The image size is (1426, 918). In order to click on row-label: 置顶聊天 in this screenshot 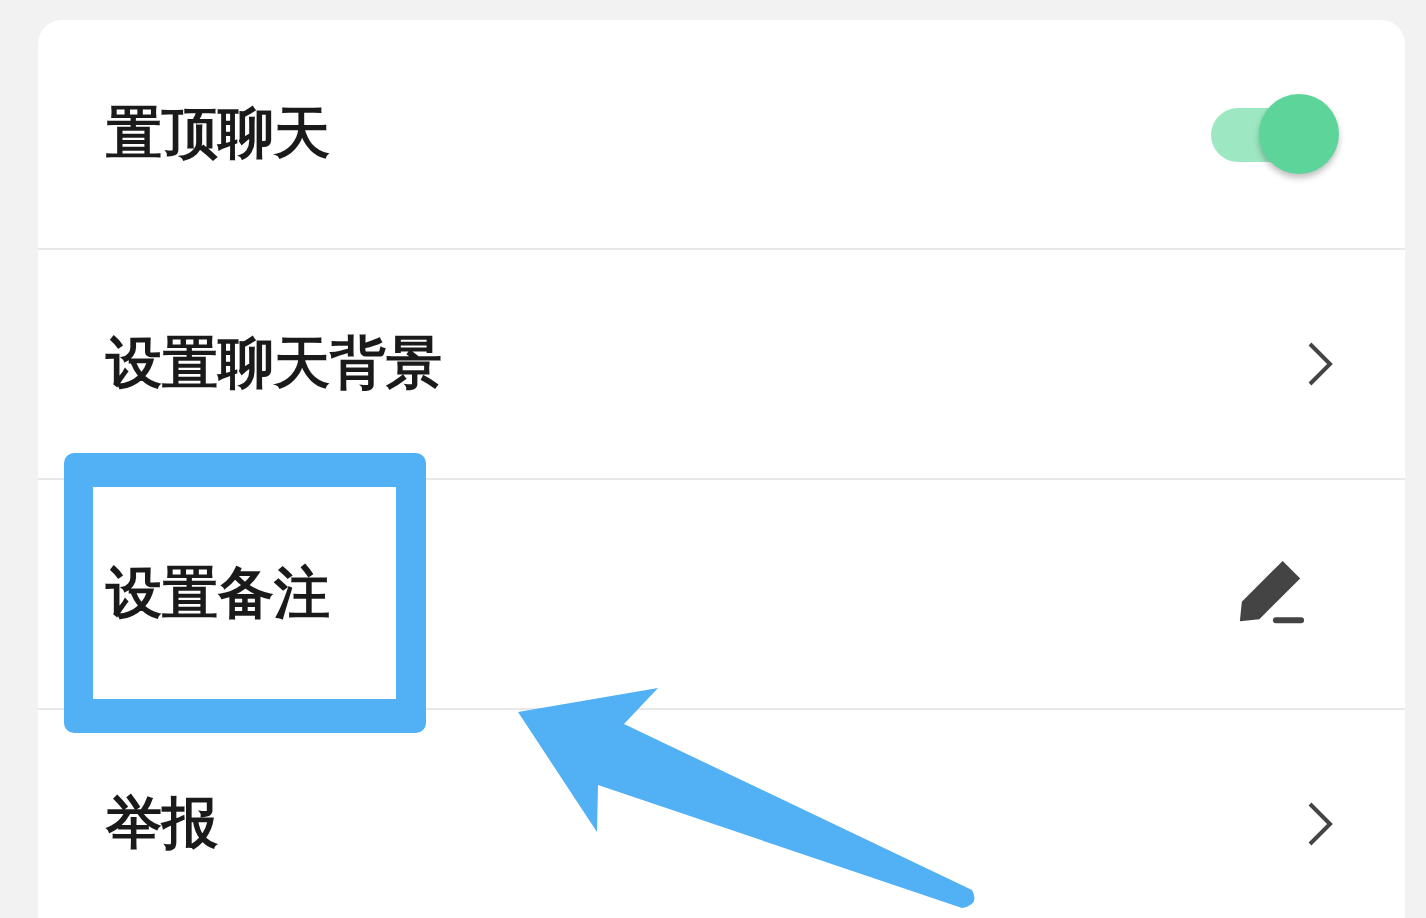, I will do `click(218, 133)`.